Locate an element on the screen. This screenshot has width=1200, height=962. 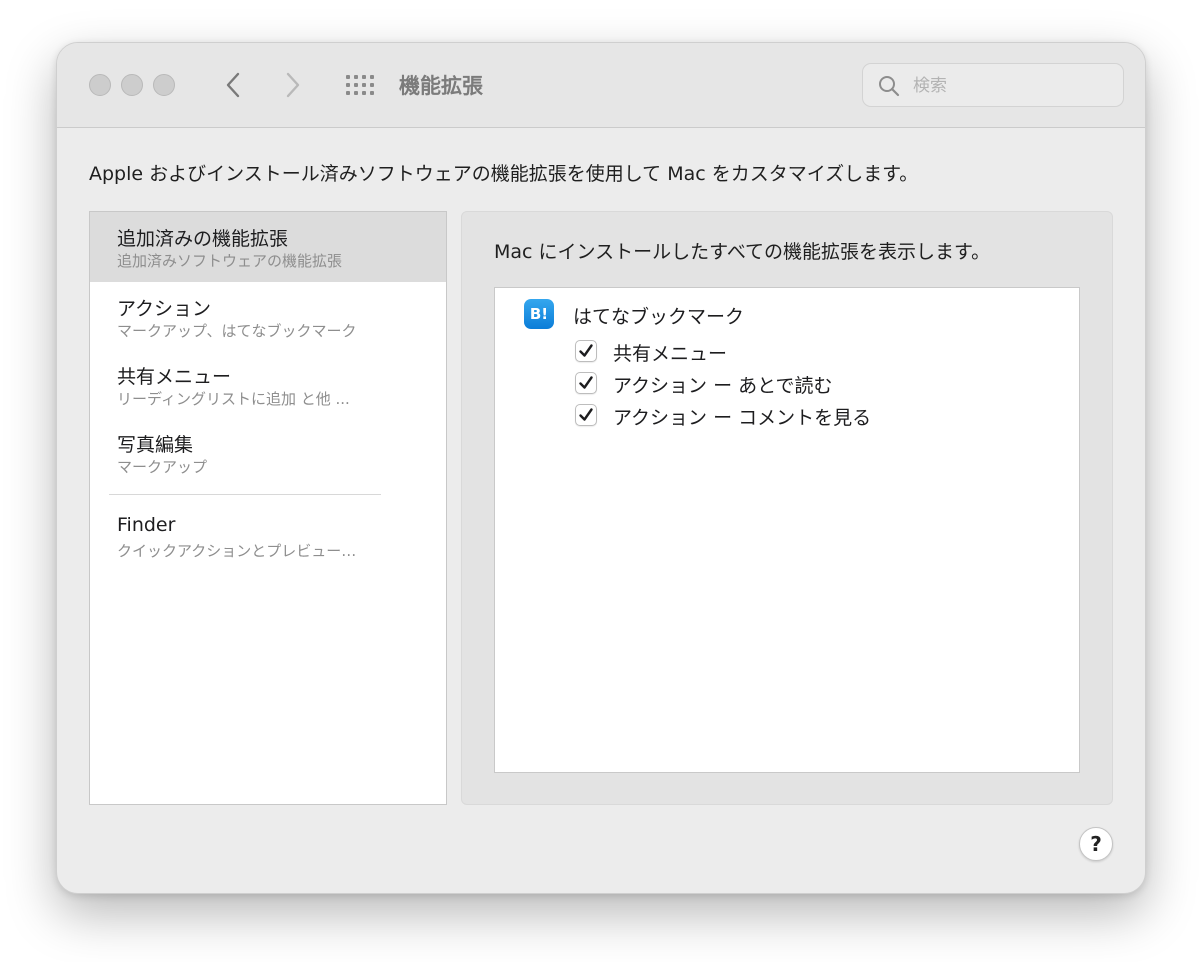
chevron-right-icon is located at coordinates (293, 85).